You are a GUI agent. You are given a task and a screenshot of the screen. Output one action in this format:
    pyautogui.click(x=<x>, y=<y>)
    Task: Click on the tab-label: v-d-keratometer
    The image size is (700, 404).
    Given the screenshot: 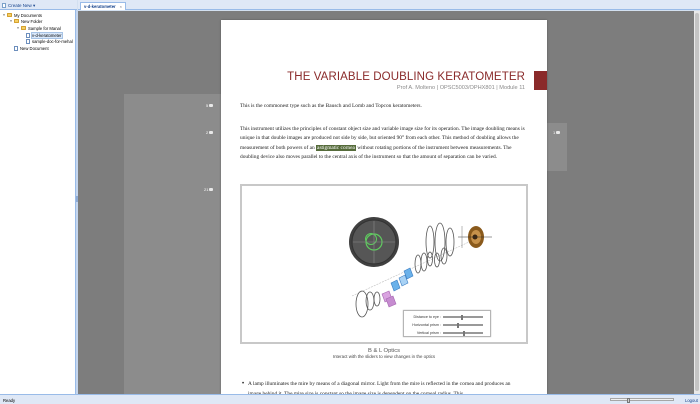 What is the action you would take?
    pyautogui.click(x=100, y=6)
    